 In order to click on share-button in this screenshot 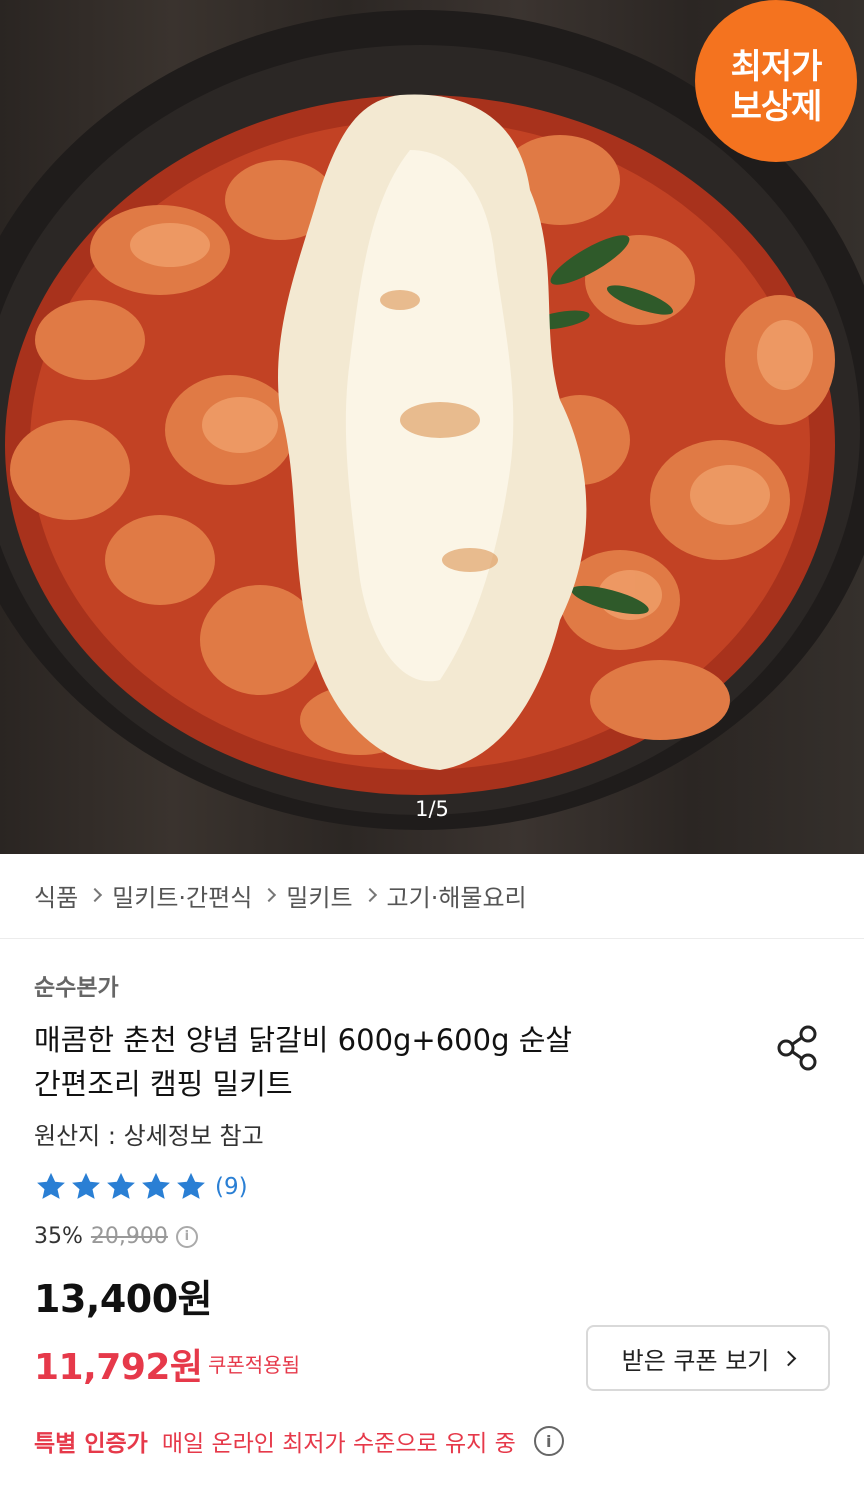, I will do `click(798, 1048)`.